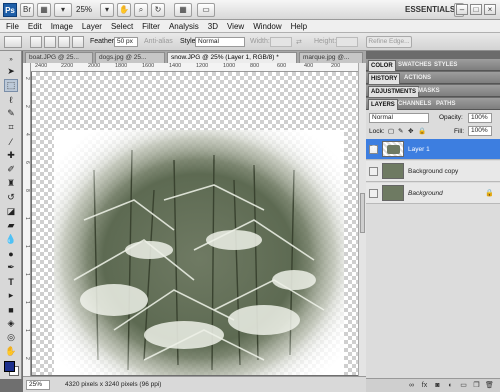  Describe the element at coordinates (422, 131) in the screenshot. I see `lock-all-icon: 🔒` at that location.